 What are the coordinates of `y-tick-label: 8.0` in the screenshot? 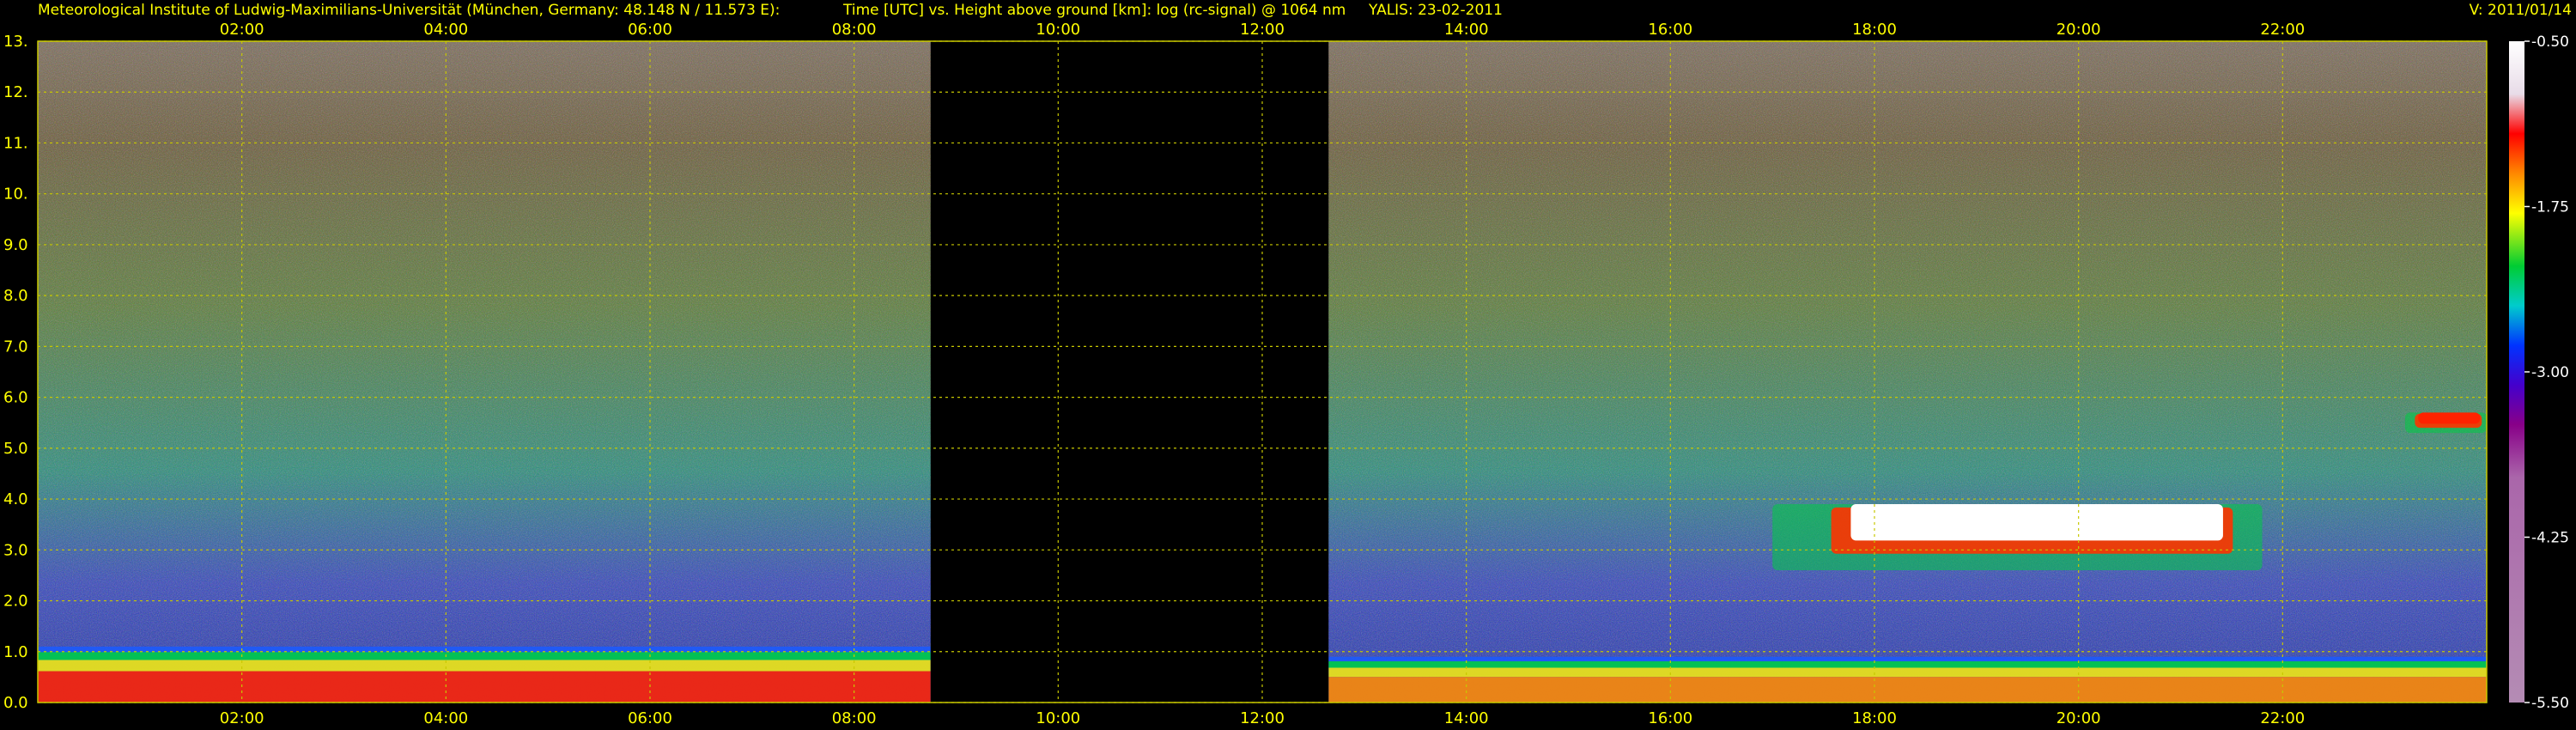 It's located at (15, 296).